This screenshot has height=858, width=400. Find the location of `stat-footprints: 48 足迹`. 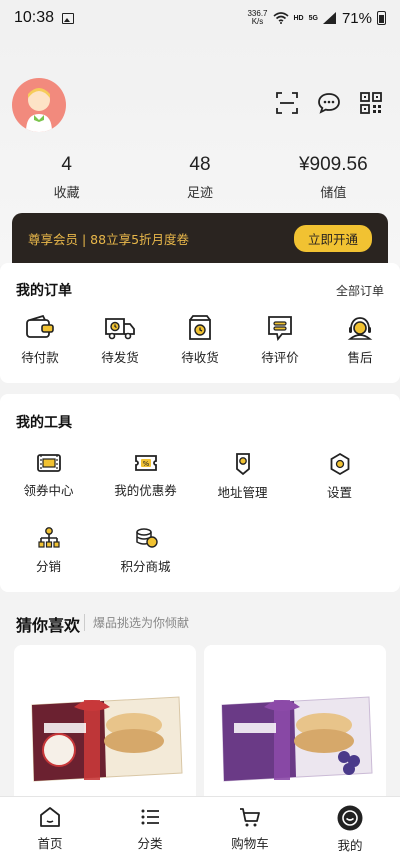

stat-footprints: 48 足迹 is located at coordinates (199, 177).